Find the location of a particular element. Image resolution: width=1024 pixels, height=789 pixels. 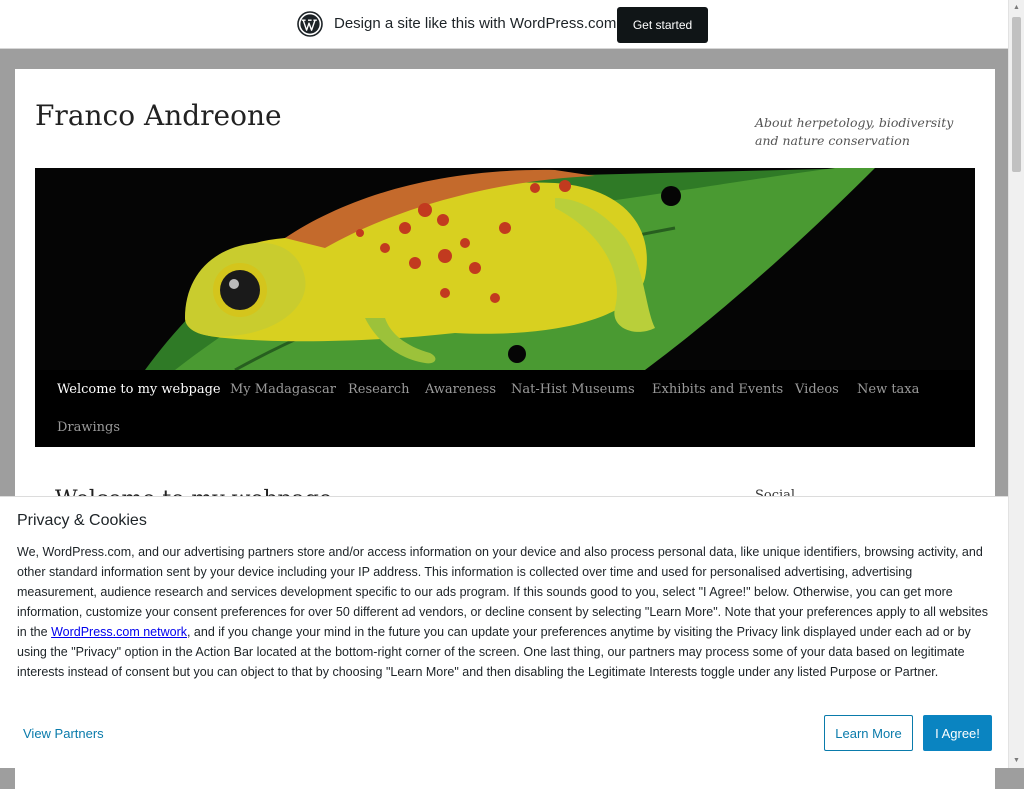

nav-item-exhibits-and-events: Exhibits and Events is located at coordinates (717, 389).